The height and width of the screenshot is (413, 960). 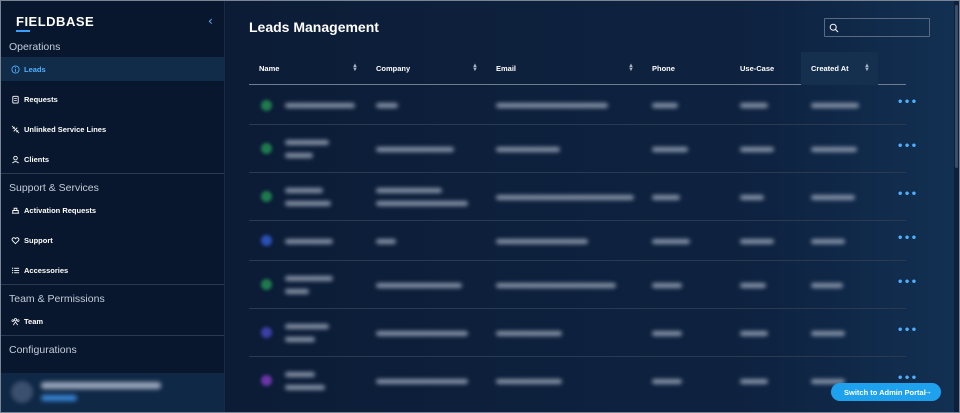 What do you see at coordinates (35, 47) in the screenshot?
I see `section-title-operations: Operations` at bounding box center [35, 47].